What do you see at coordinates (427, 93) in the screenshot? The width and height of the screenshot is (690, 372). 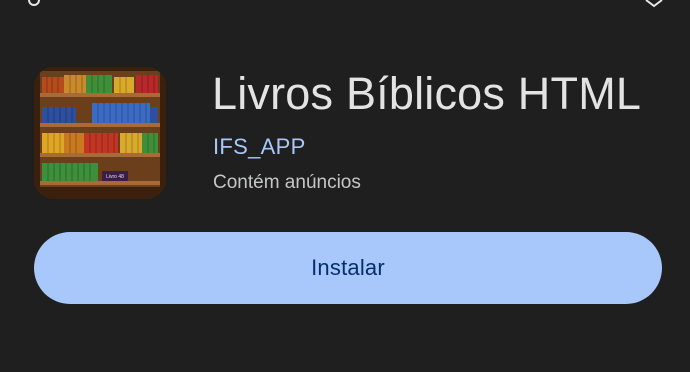 I see `app-title: Livros Bíblicos HTML` at bounding box center [427, 93].